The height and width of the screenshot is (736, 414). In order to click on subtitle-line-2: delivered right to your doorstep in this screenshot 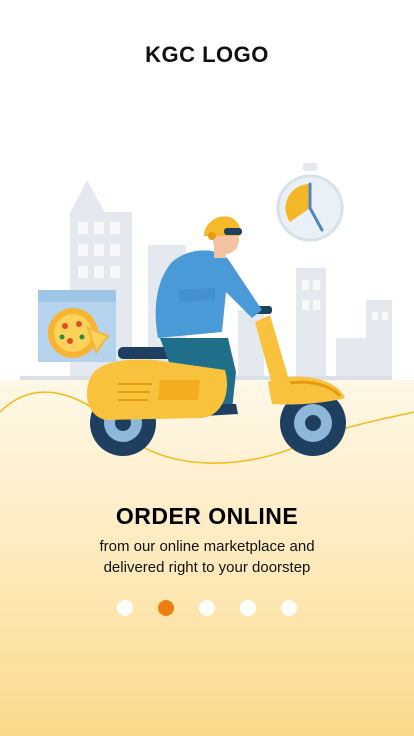, I will do `click(207, 567)`.